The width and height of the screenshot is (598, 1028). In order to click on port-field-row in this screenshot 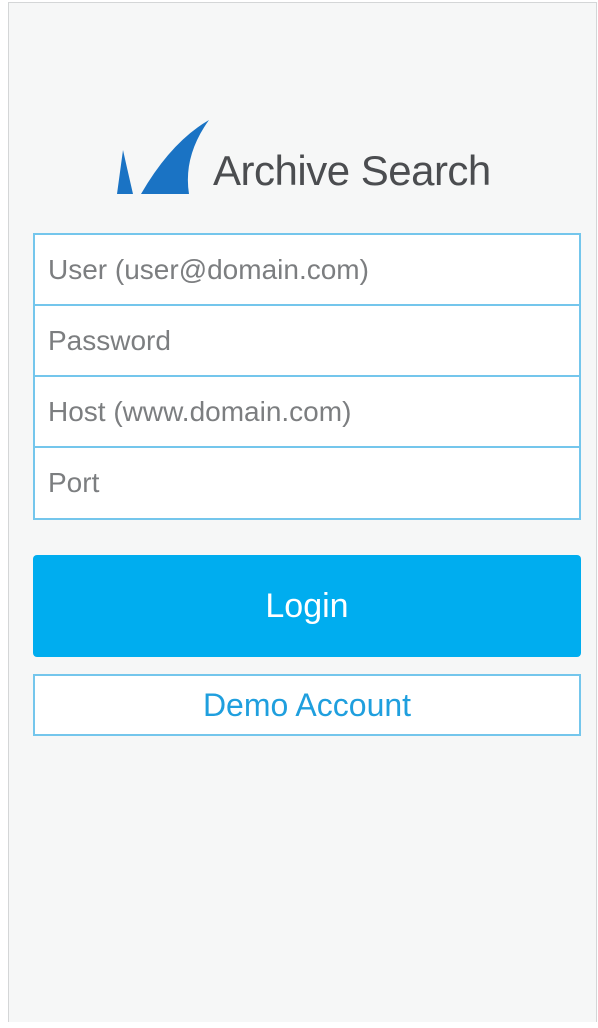, I will do `click(307, 483)`.